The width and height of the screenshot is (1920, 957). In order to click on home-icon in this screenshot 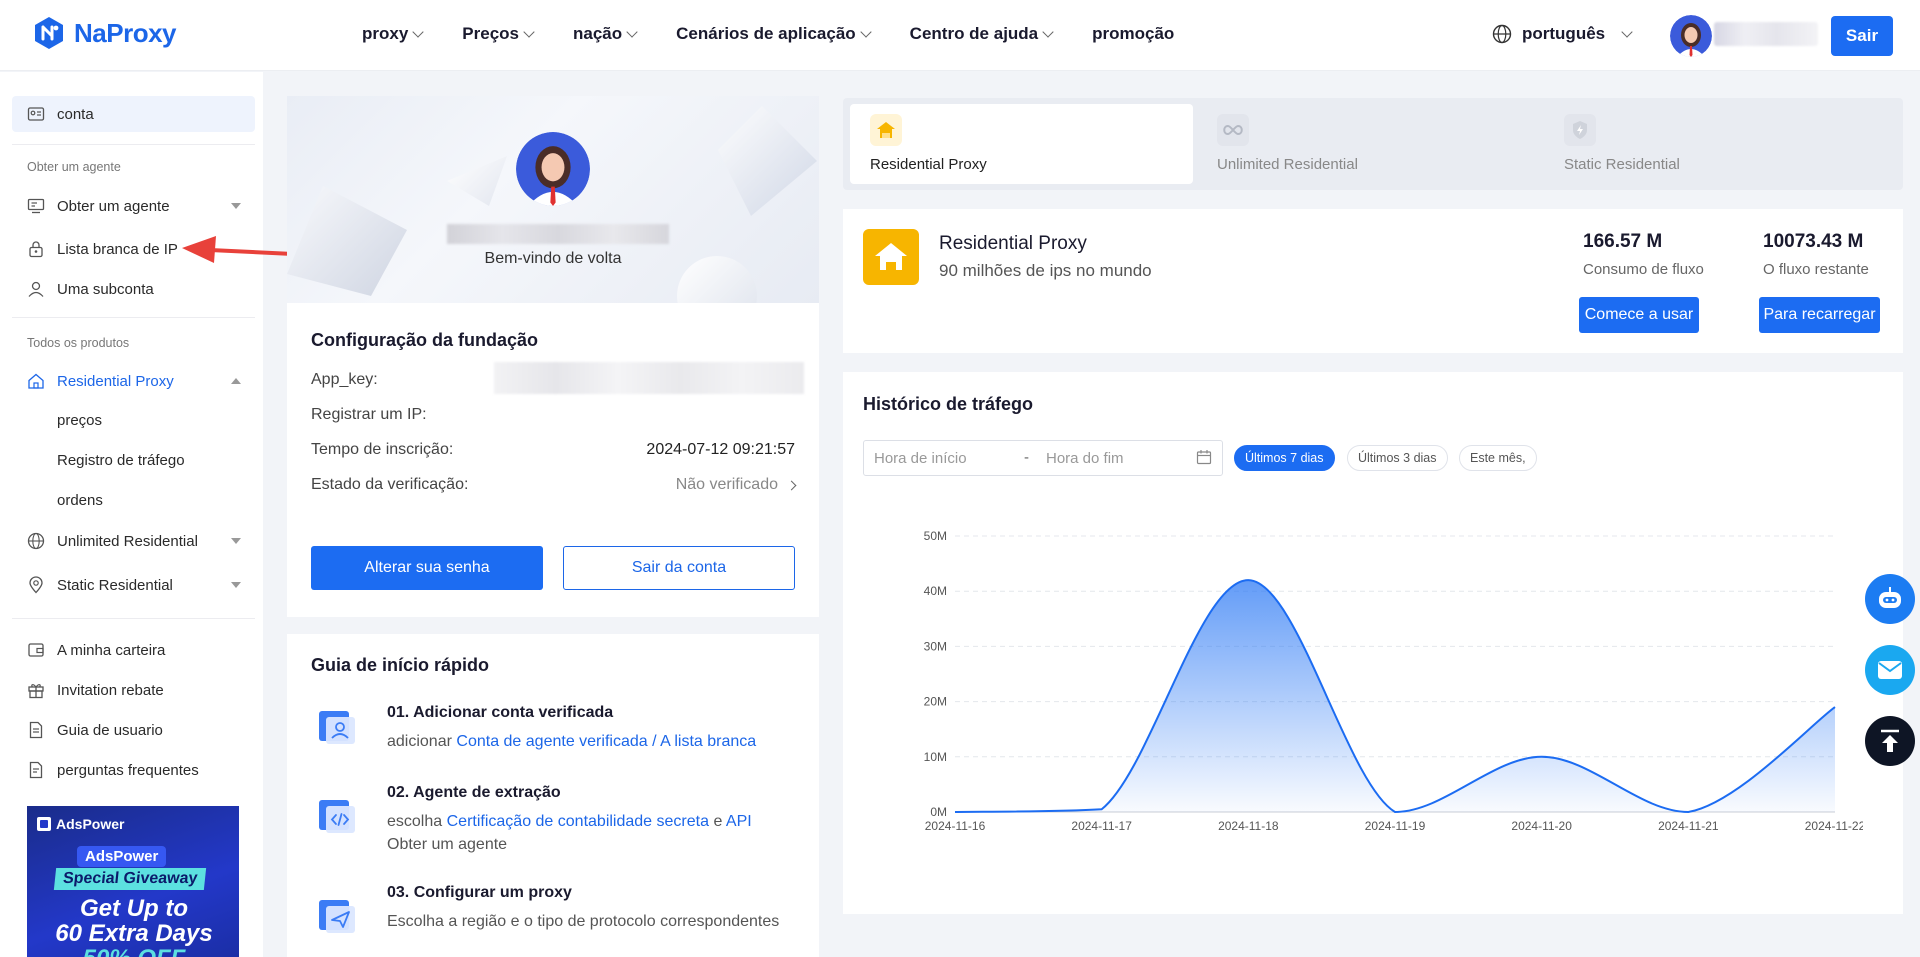, I will do `click(36, 381)`.